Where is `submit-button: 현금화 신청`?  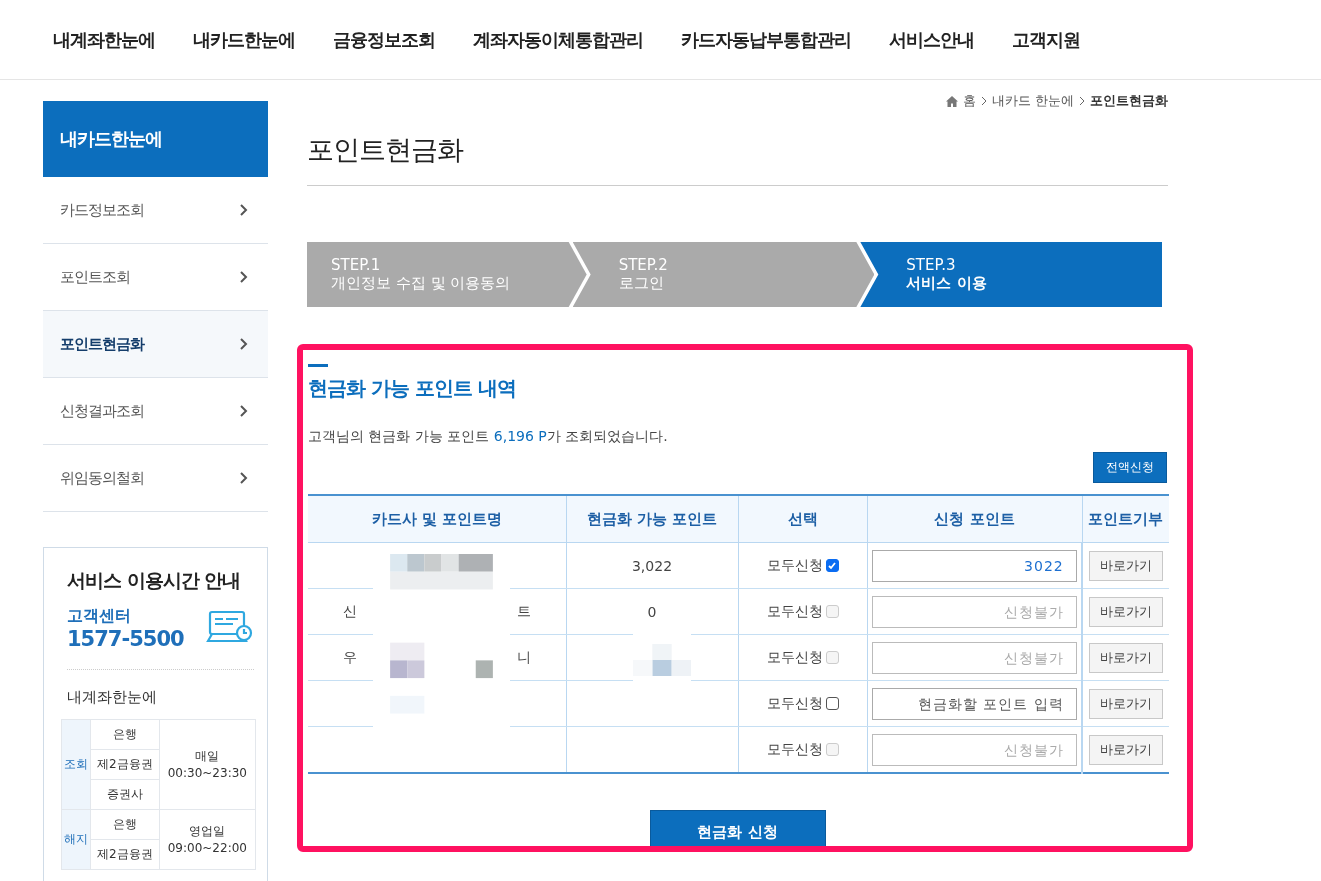
submit-button: 현금화 신청 is located at coordinates (737, 828).